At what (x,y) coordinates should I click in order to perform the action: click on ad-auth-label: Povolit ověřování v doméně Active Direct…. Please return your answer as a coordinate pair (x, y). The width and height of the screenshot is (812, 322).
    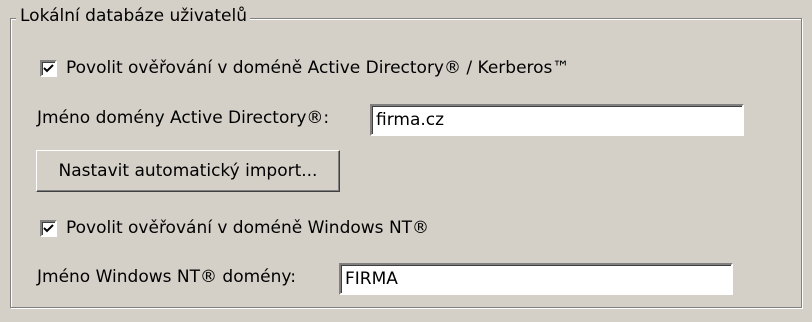
    Looking at the image, I should click on (318, 68).